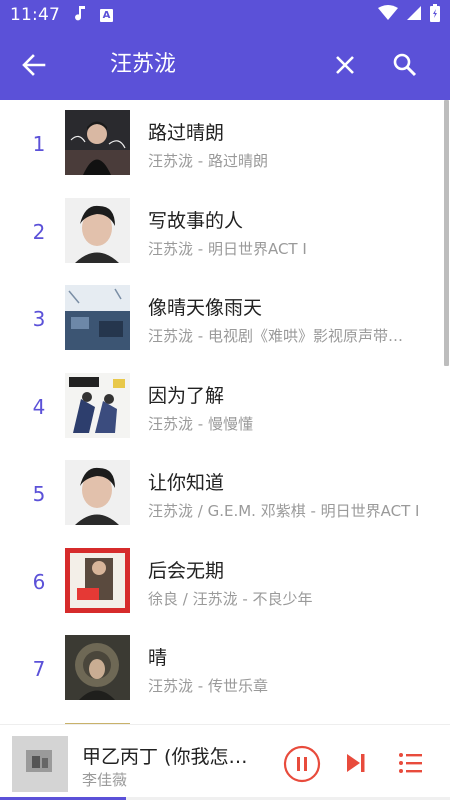 The width and height of the screenshot is (450, 800). I want to click on song-rank: 3, so click(39, 319).